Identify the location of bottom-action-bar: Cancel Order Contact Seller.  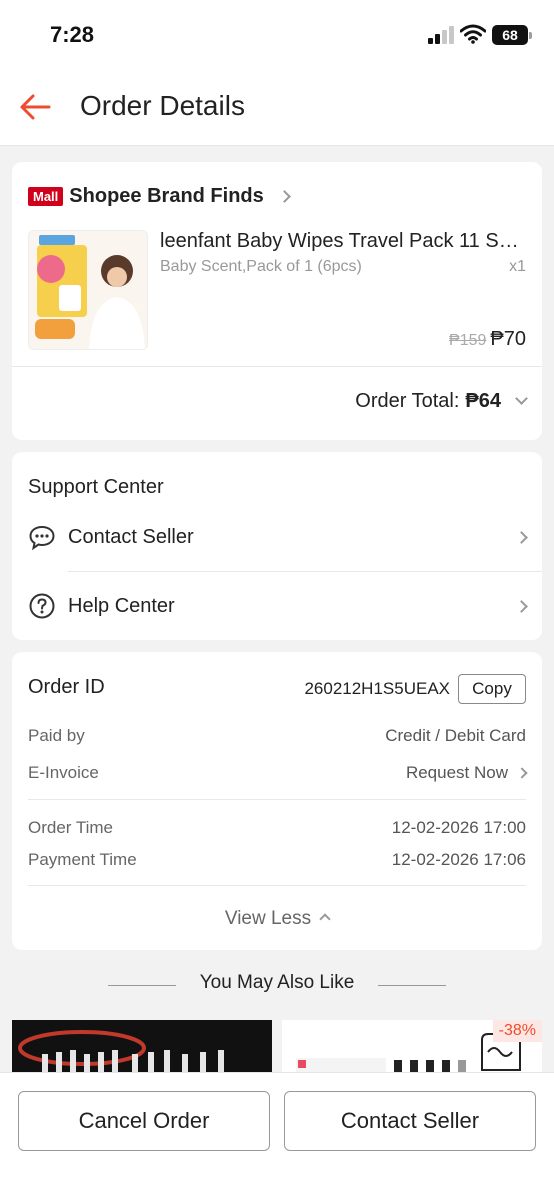
(277, 1136).